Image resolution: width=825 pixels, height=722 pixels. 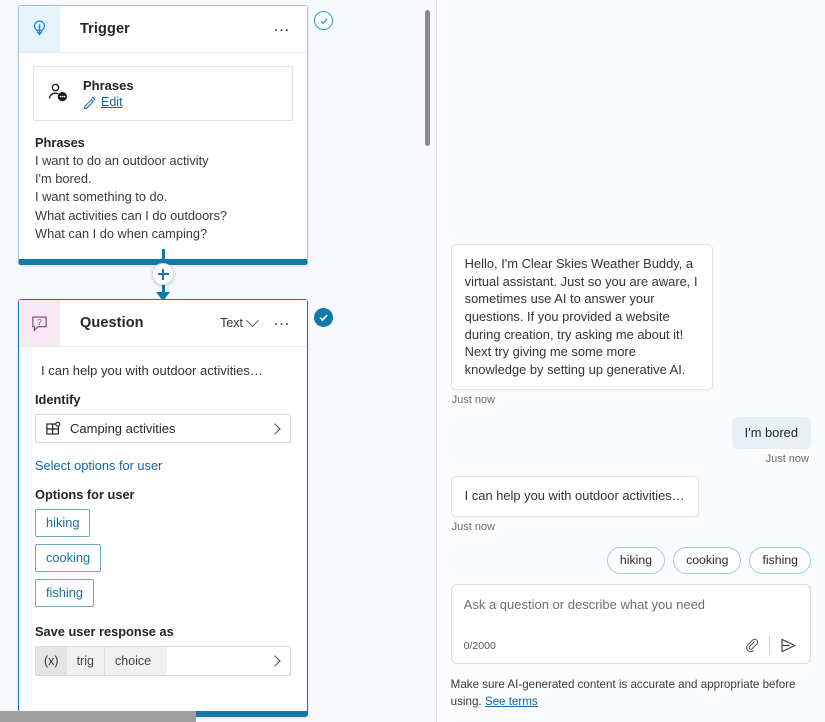 I want to click on chat-message-user: I'm bored, so click(x=771, y=433).